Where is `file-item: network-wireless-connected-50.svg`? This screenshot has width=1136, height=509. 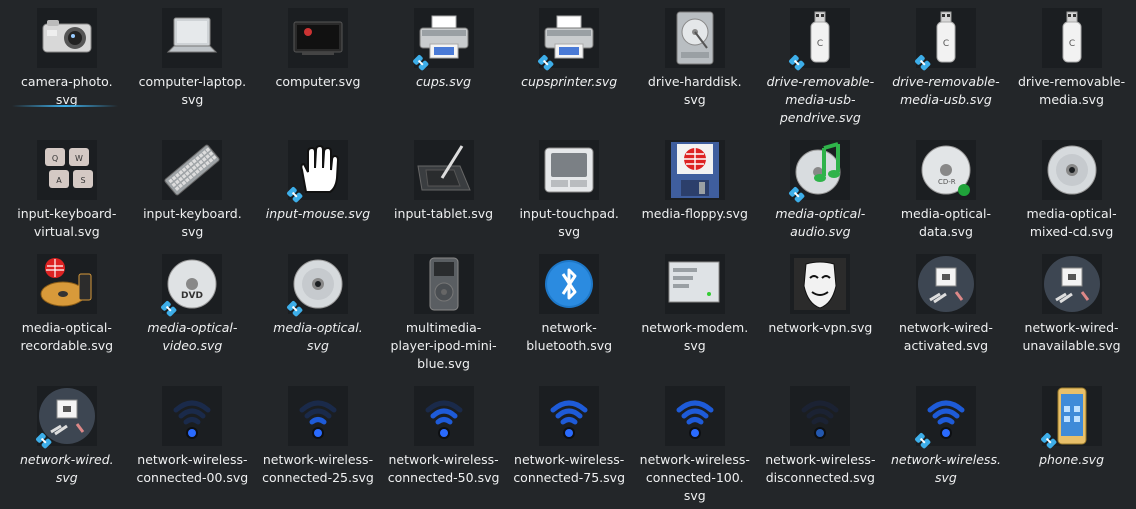
file-item: network-wireless-connected-50.svg is located at coordinates (444, 443).